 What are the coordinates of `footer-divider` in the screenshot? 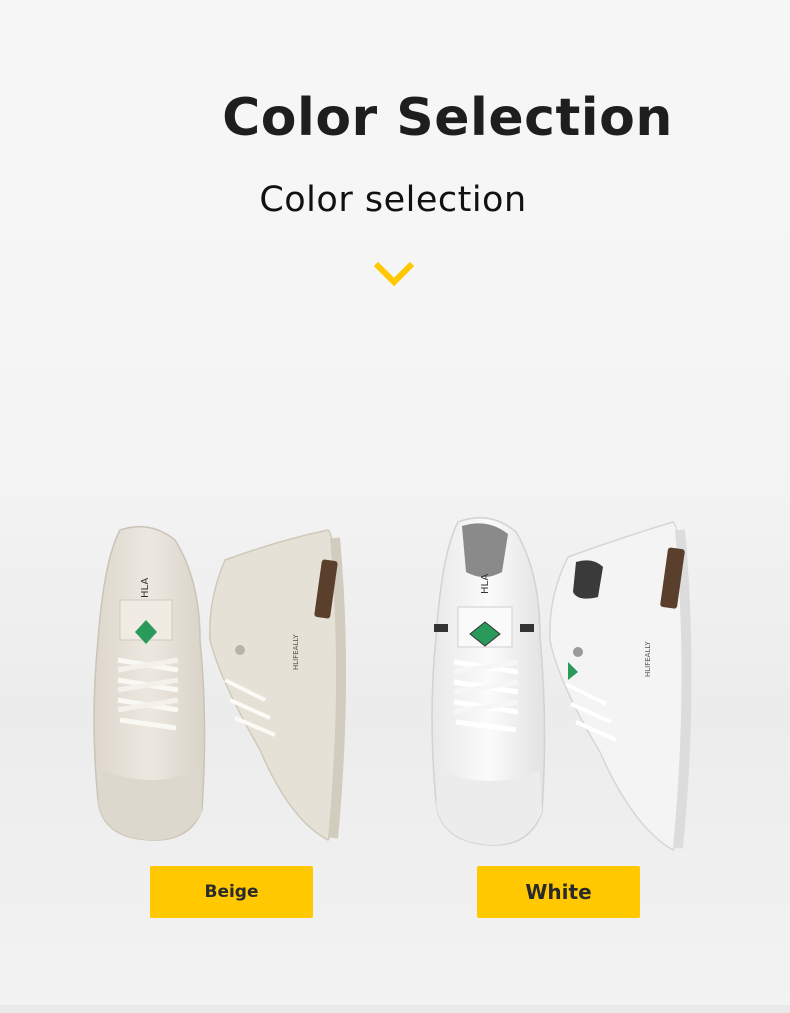 It's located at (395, 1009).